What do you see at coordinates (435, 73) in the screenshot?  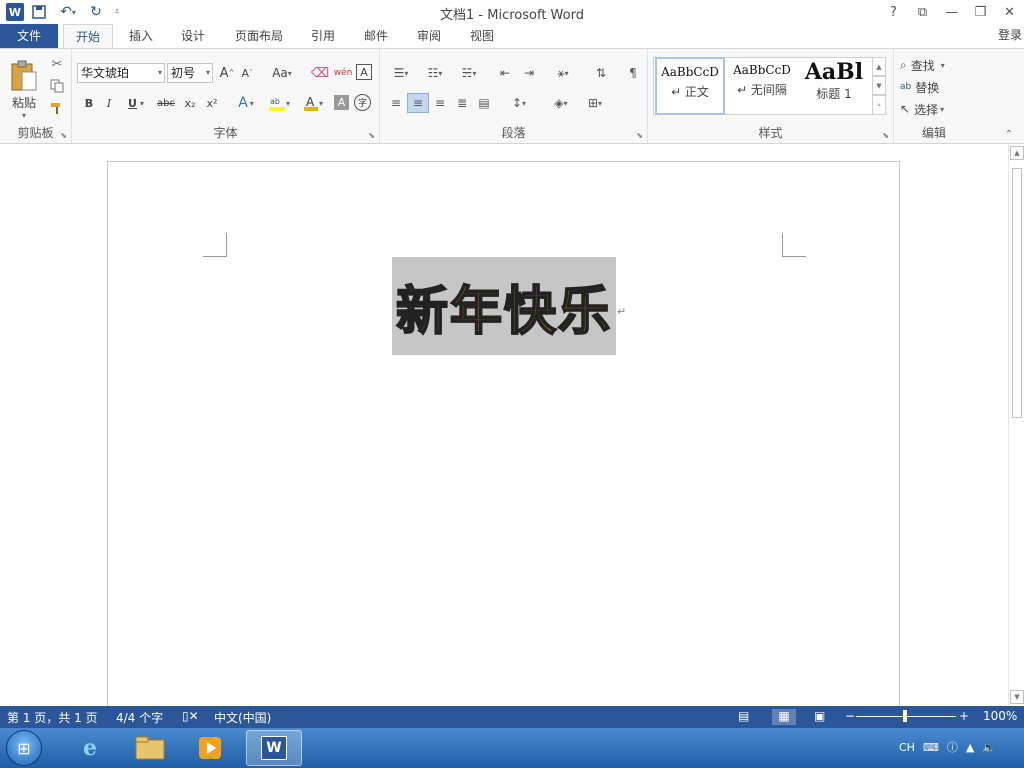 I see `numbering-icon: ☷ ▾` at bounding box center [435, 73].